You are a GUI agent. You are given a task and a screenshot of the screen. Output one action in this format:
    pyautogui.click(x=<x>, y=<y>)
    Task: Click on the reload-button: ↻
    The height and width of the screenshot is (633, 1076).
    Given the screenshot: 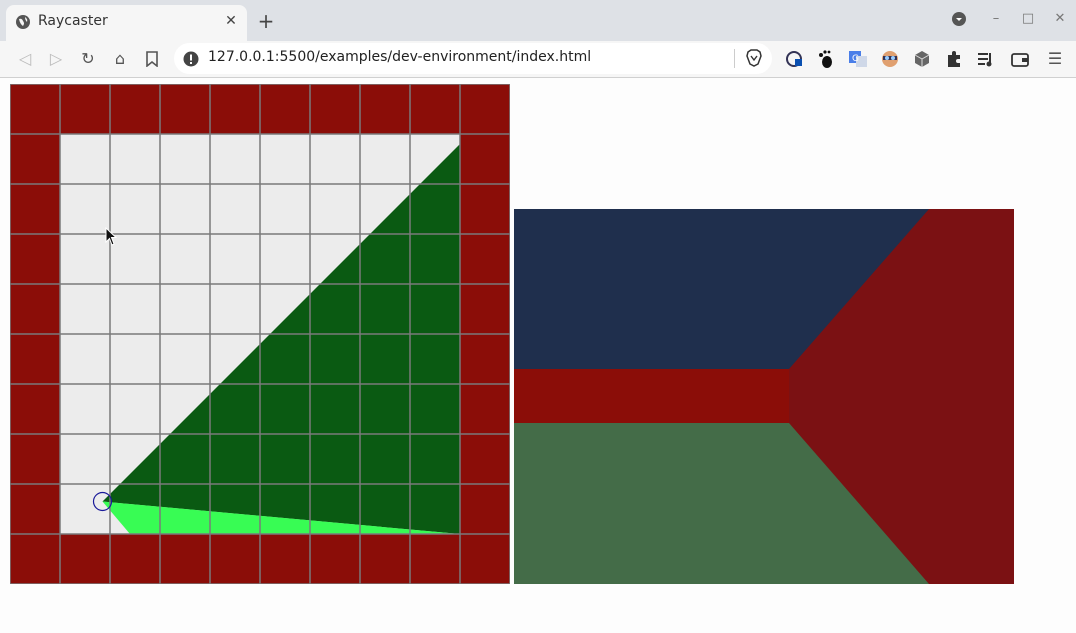 What is the action you would take?
    pyautogui.click(x=88, y=59)
    